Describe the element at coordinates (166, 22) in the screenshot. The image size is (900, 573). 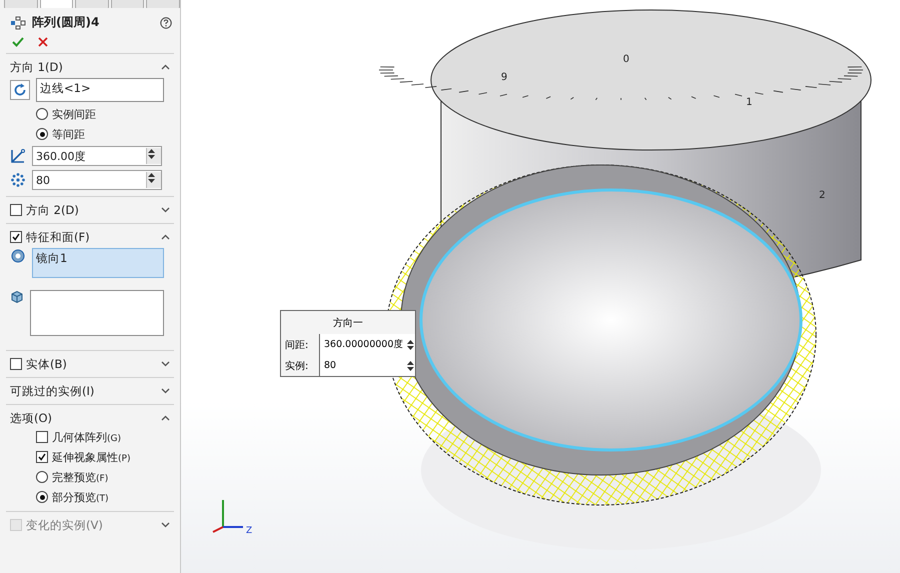
I see `help-icon` at that location.